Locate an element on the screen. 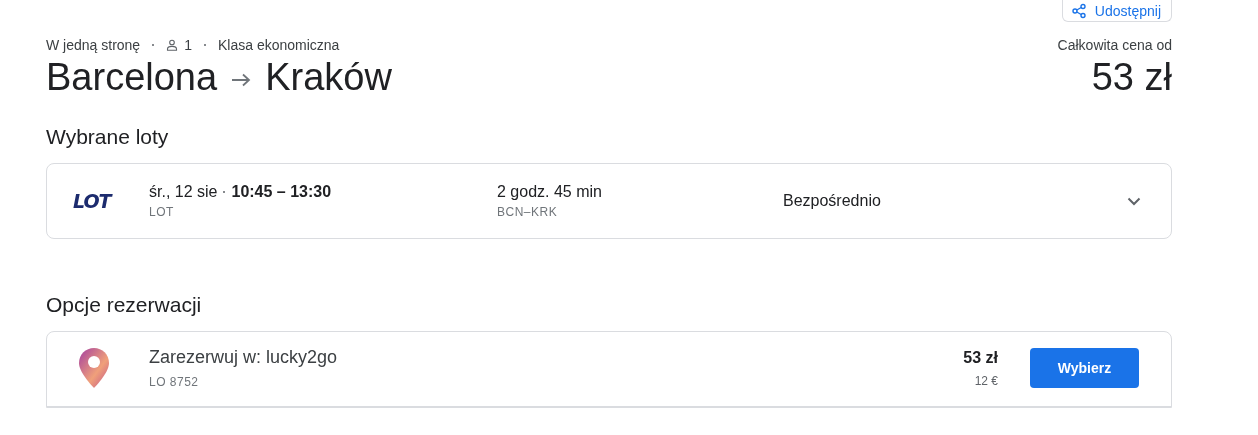 This screenshot has width=1258, height=435. passenger-count: 1 is located at coordinates (188, 45).